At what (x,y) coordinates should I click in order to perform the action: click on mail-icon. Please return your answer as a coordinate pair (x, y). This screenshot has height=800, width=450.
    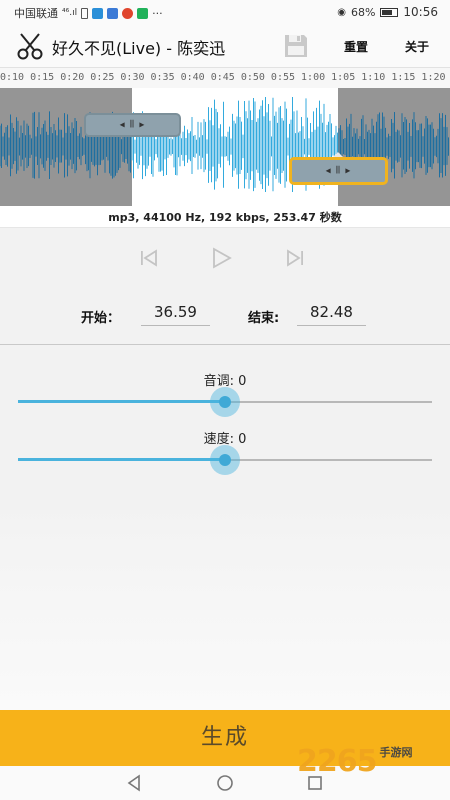
    Looking at the image, I should click on (98, 13).